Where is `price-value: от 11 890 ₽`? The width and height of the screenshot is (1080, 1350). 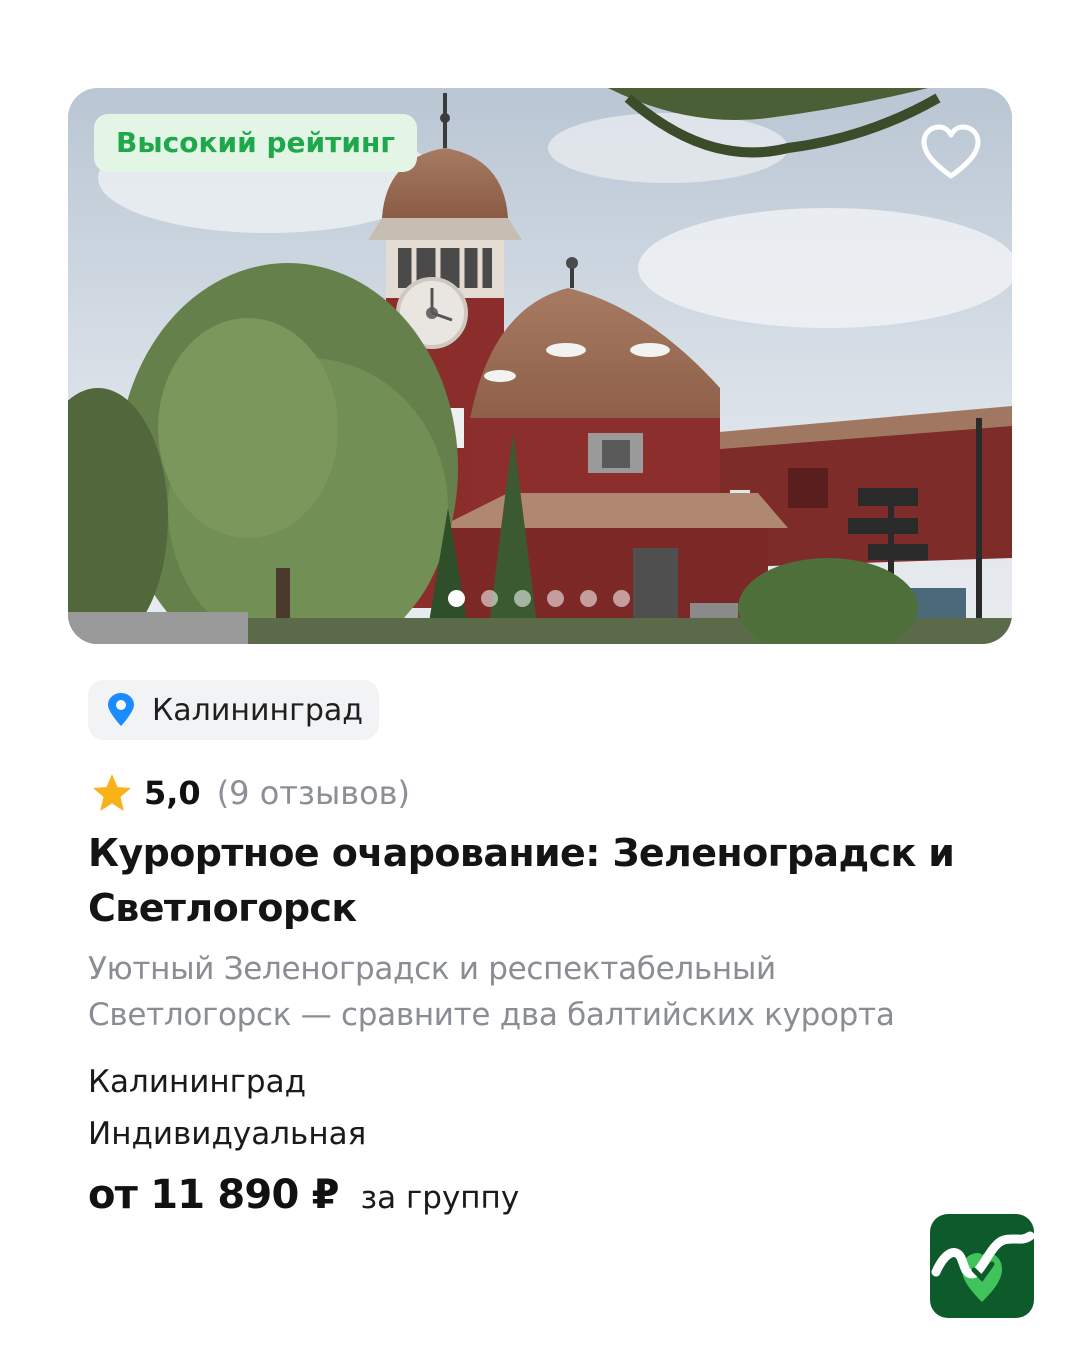 price-value: от 11 890 ₽ is located at coordinates (213, 1195).